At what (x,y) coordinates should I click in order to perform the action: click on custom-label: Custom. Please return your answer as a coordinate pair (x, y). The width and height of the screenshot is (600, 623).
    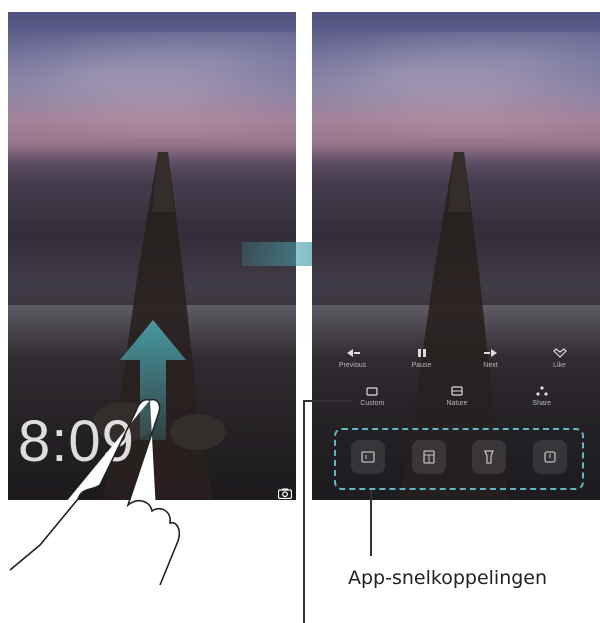
    Looking at the image, I should click on (372, 403).